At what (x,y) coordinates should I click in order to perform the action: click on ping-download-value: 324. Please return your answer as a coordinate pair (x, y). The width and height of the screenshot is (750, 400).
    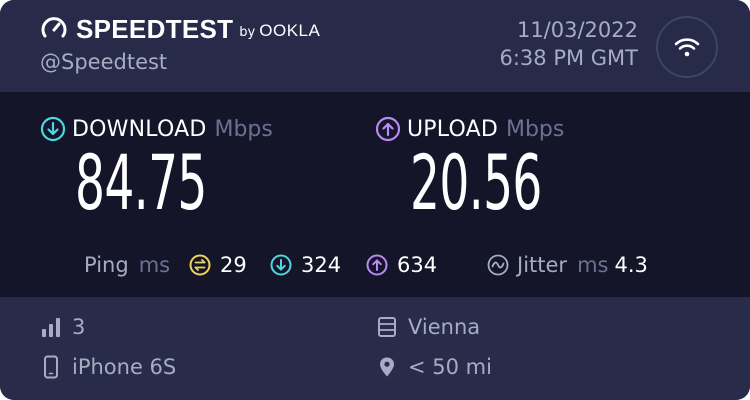
    Looking at the image, I should click on (321, 265).